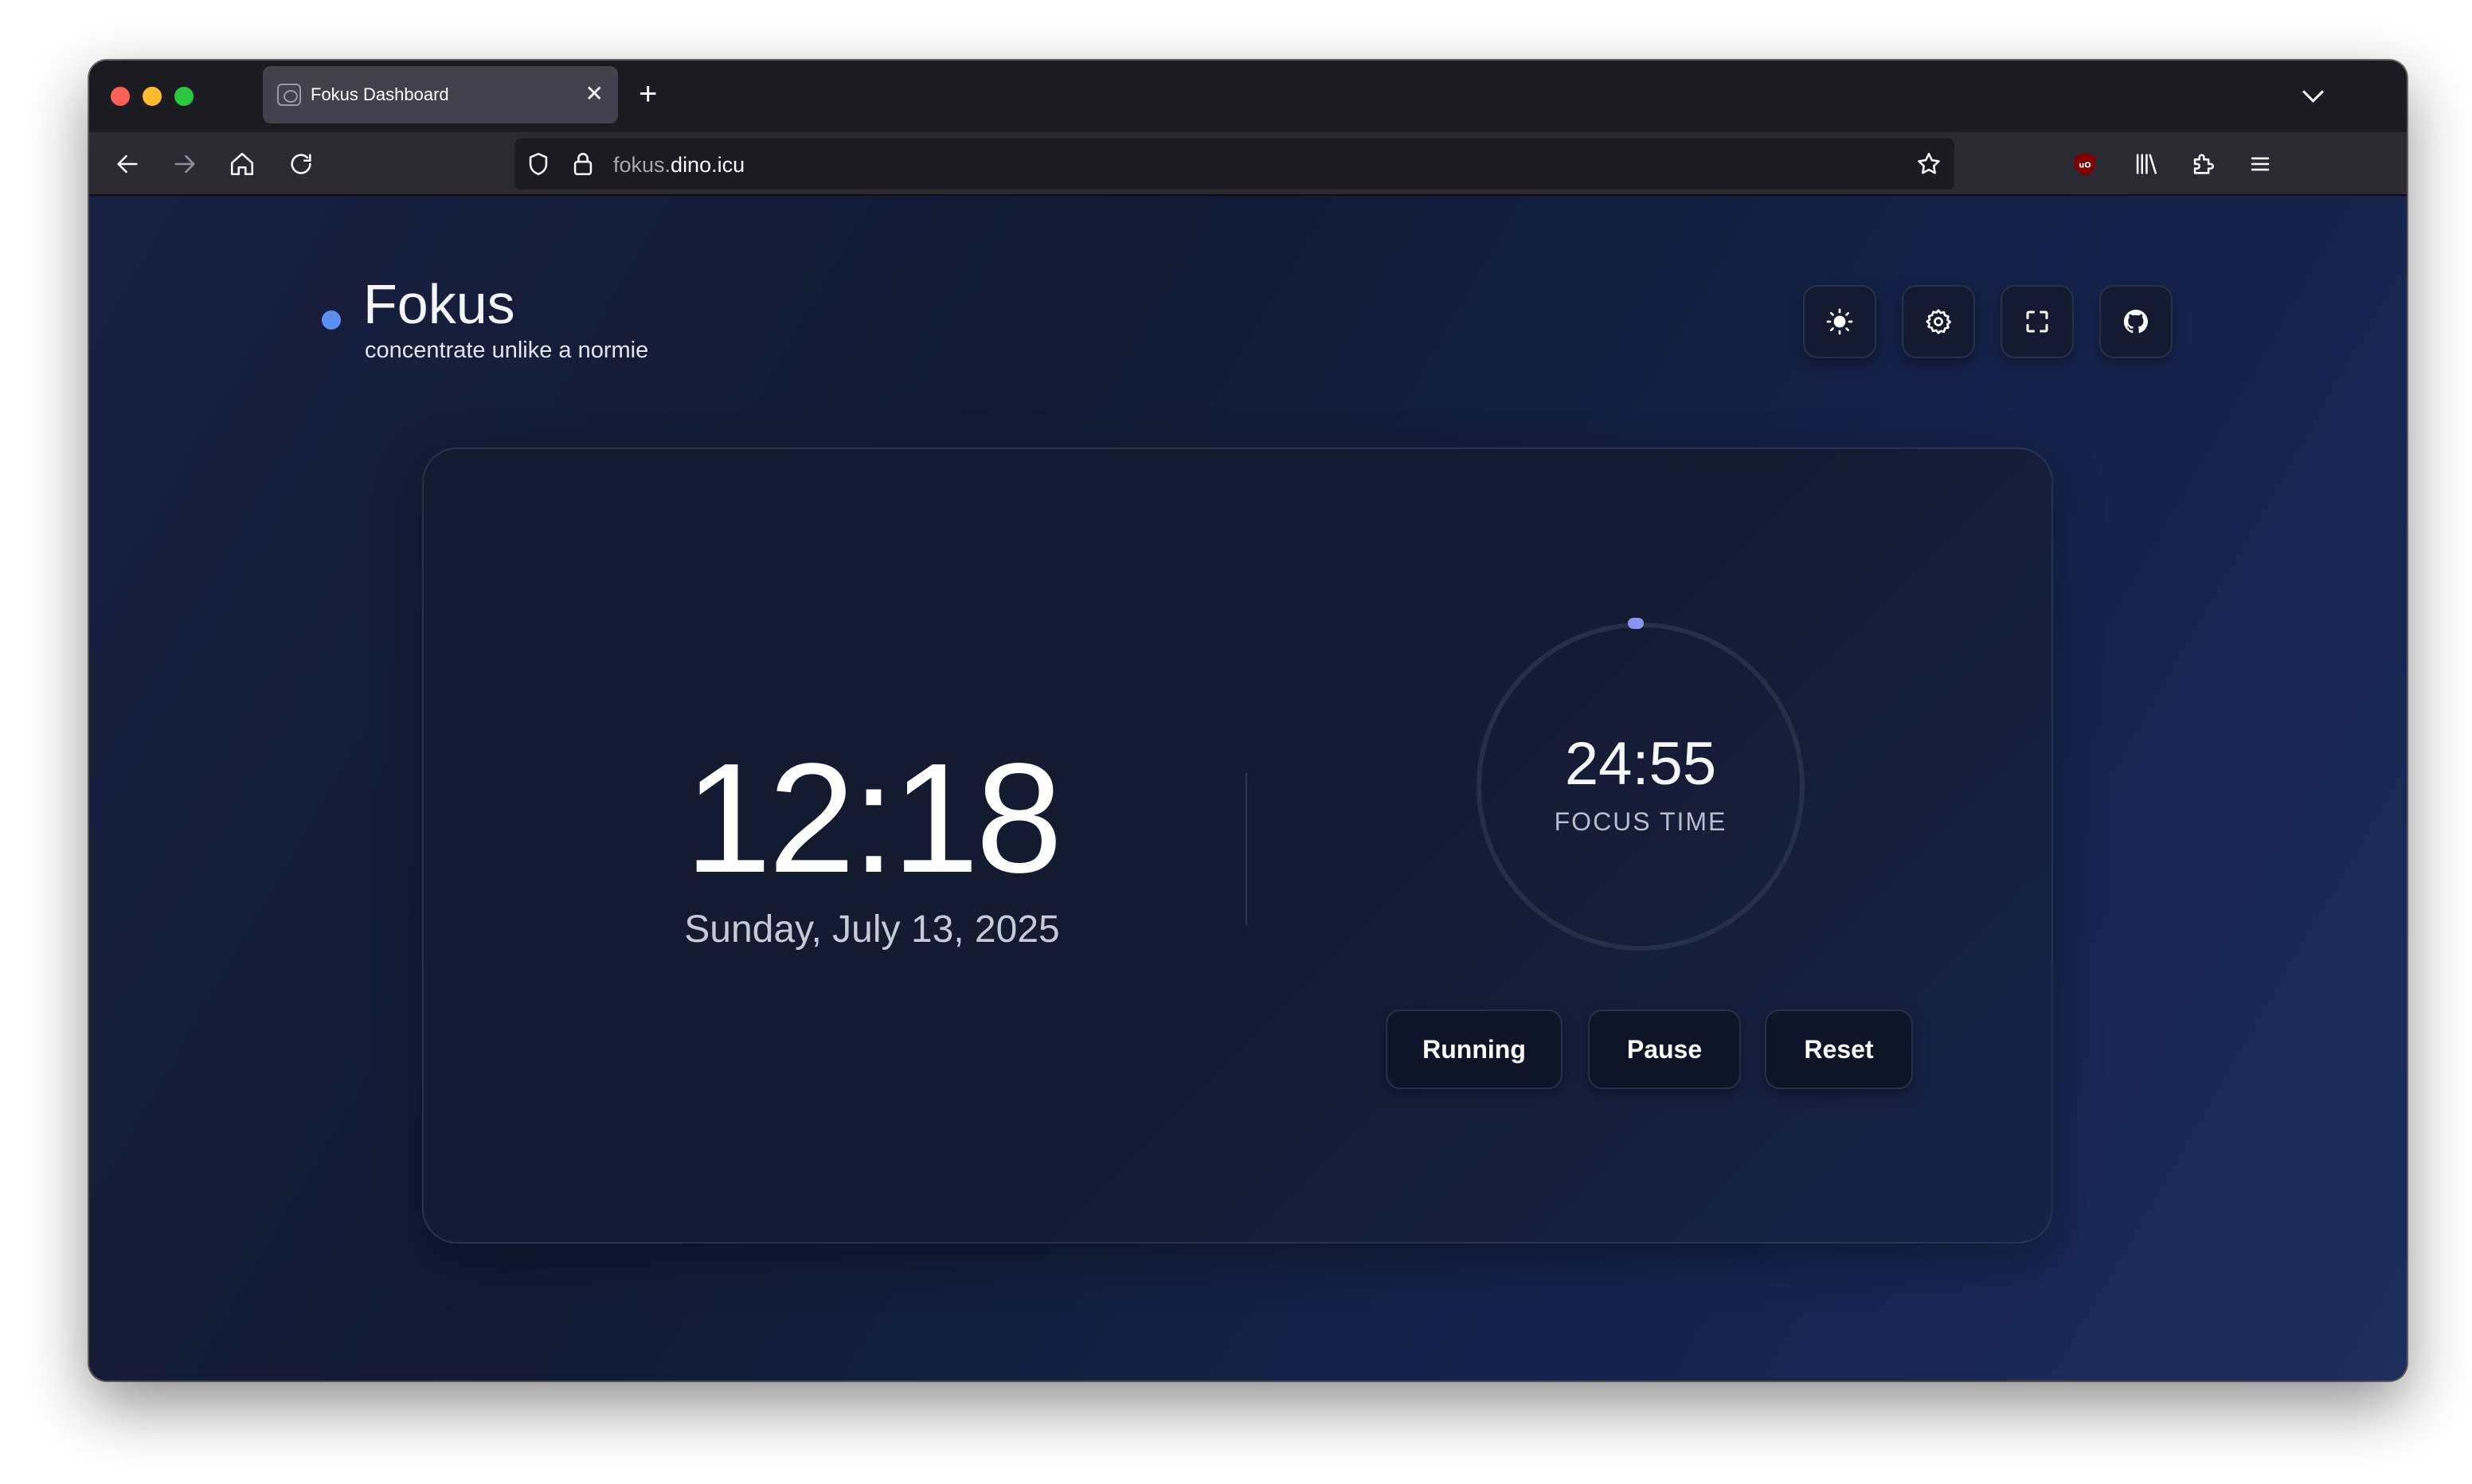 This screenshot has height=1484, width=2472. Describe the element at coordinates (1640, 764) in the screenshot. I see `timer-value: 24:55` at that location.